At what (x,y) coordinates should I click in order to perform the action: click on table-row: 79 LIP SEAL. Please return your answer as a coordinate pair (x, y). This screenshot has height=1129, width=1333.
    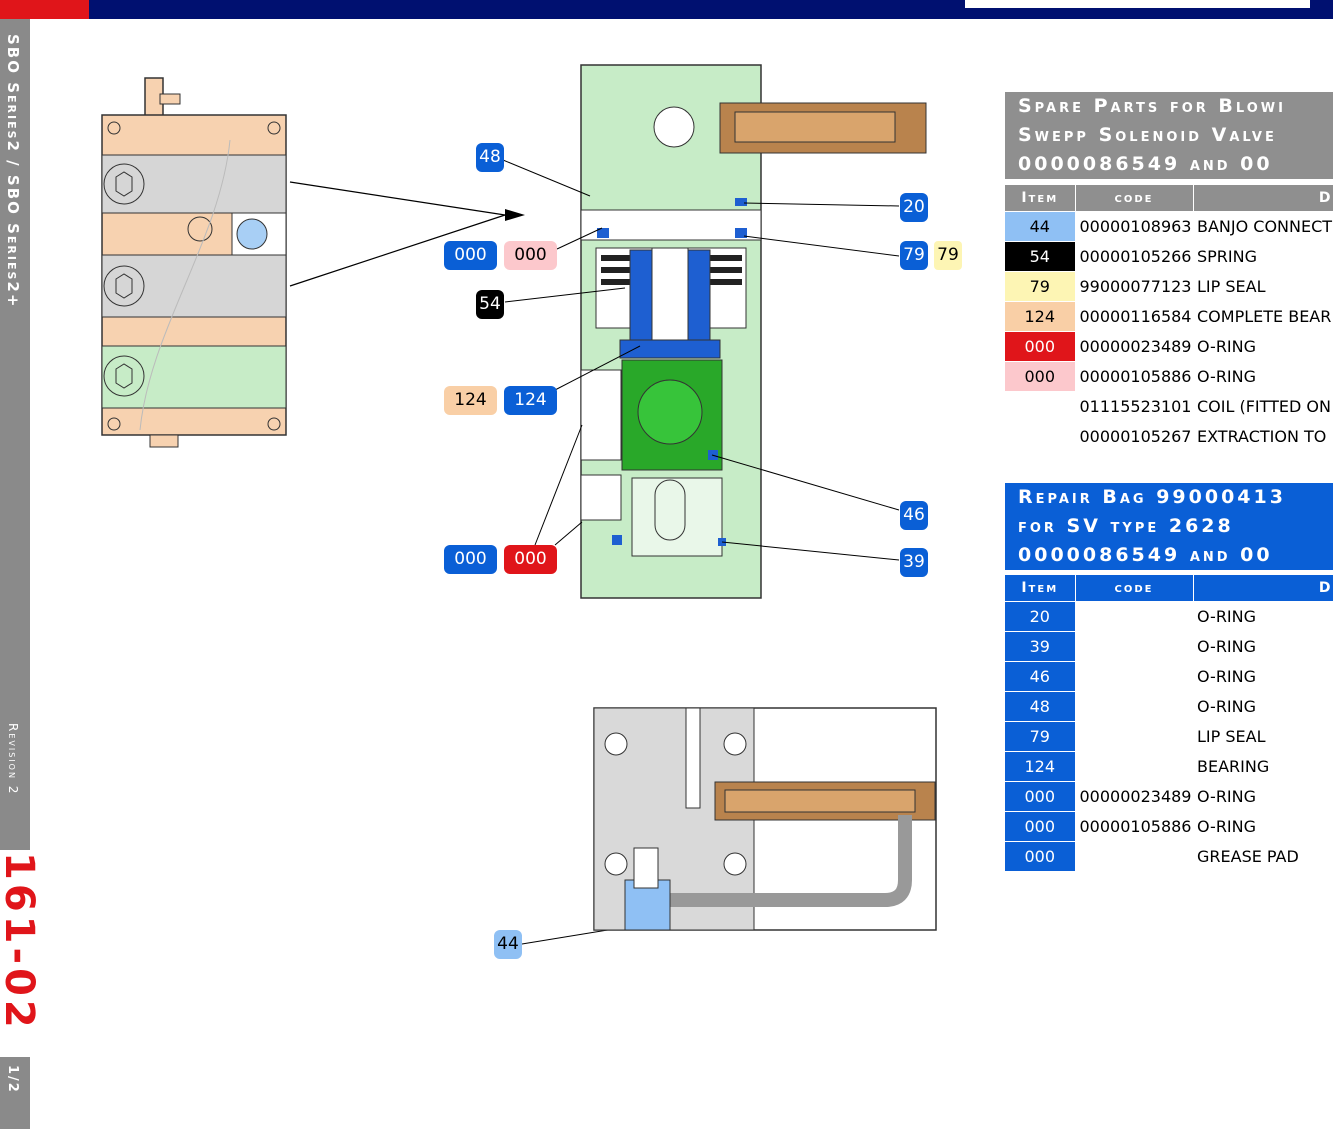
    Looking at the image, I should click on (1169, 736).